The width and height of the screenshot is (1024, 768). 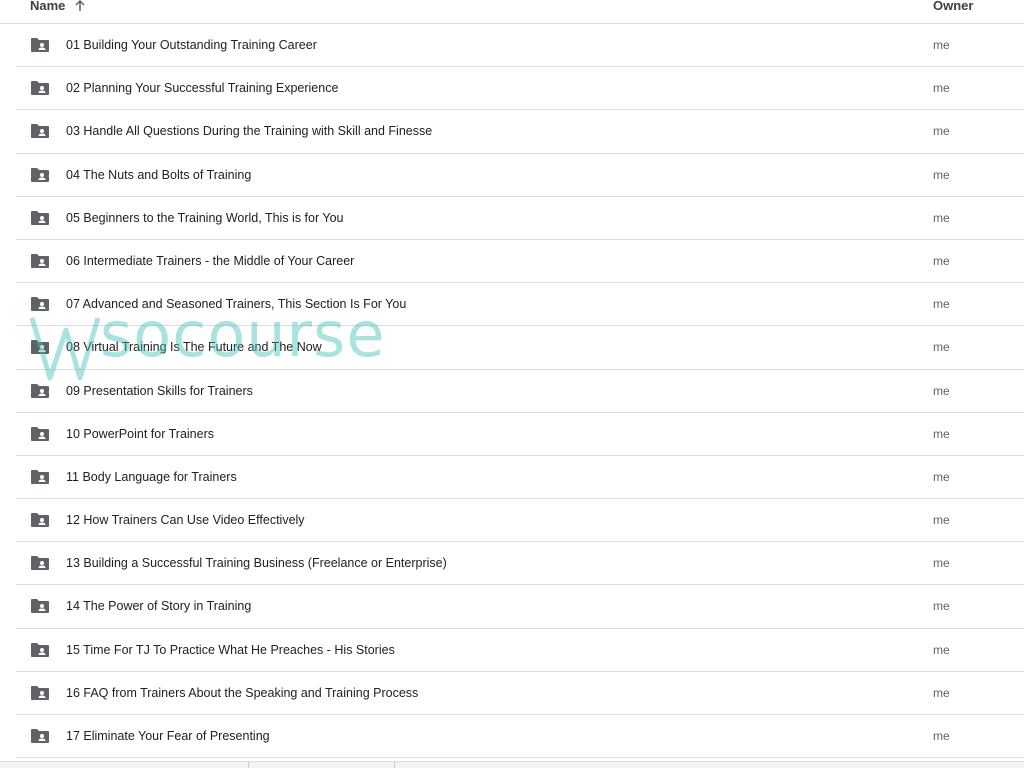 What do you see at coordinates (512, 764) in the screenshot?
I see `horizontal-scrollbar` at bounding box center [512, 764].